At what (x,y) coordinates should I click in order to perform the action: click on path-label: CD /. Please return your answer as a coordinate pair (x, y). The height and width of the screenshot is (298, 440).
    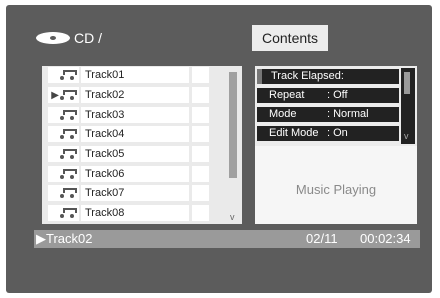
    Looking at the image, I should click on (88, 38).